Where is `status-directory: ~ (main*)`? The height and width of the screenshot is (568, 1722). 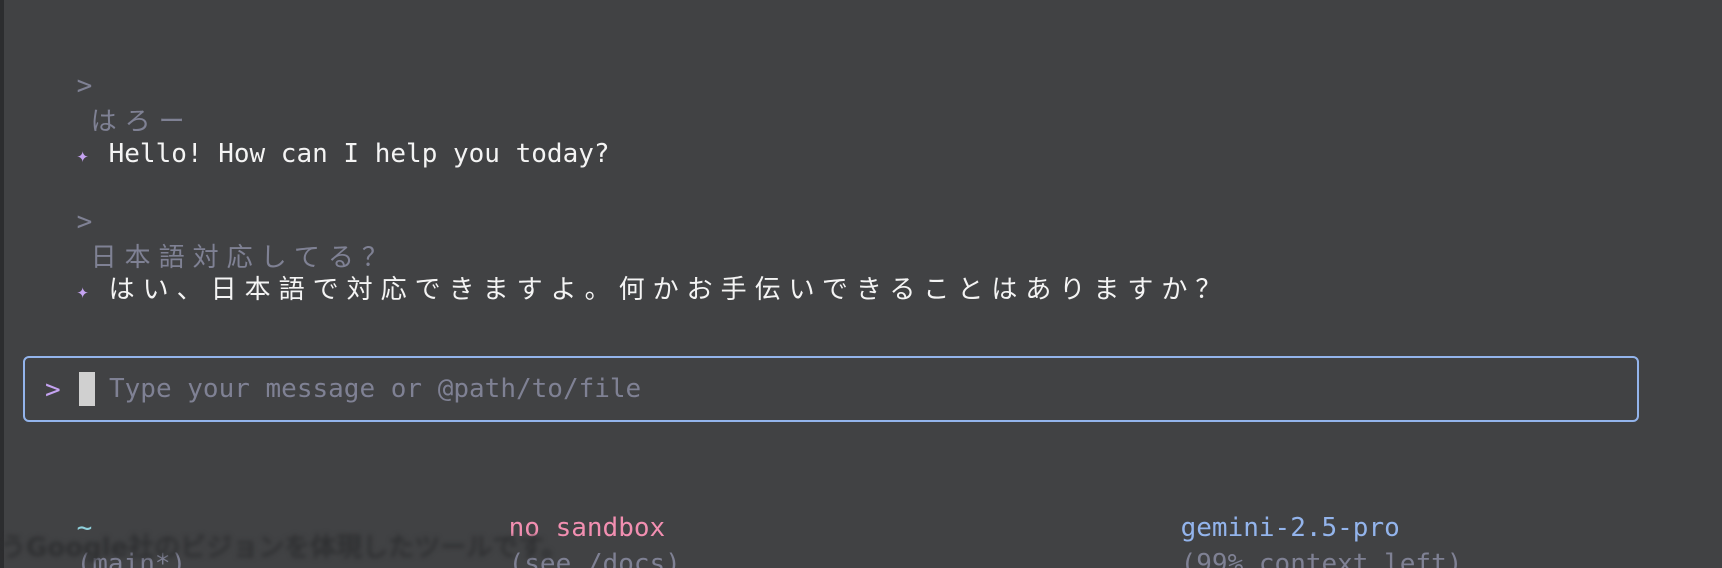
status-directory: ~ (main*) is located at coordinates (100, 521).